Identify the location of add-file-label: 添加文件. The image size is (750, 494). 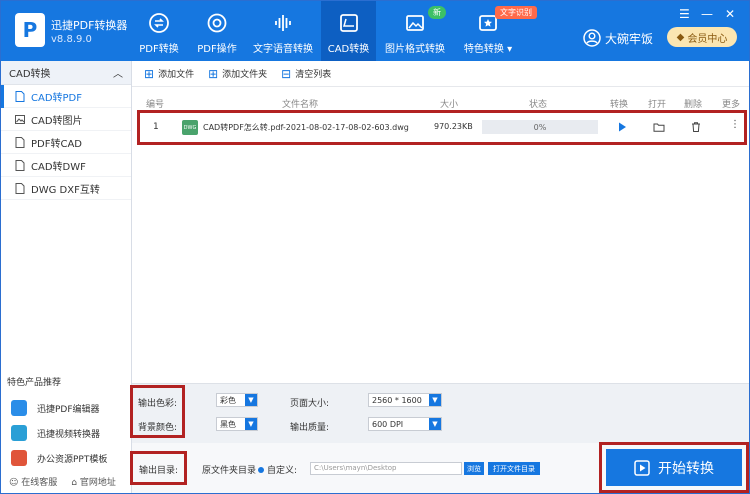
(176, 75).